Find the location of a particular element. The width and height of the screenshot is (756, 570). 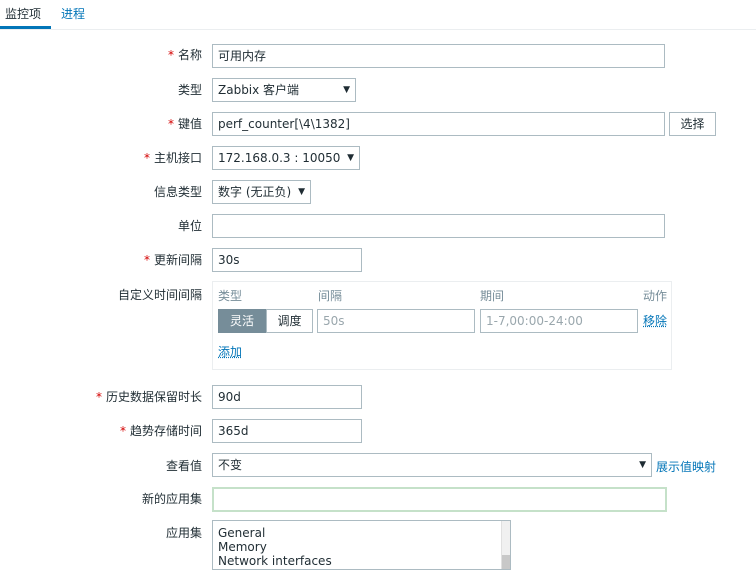

header-action: 动作 is located at coordinates (655, 296).